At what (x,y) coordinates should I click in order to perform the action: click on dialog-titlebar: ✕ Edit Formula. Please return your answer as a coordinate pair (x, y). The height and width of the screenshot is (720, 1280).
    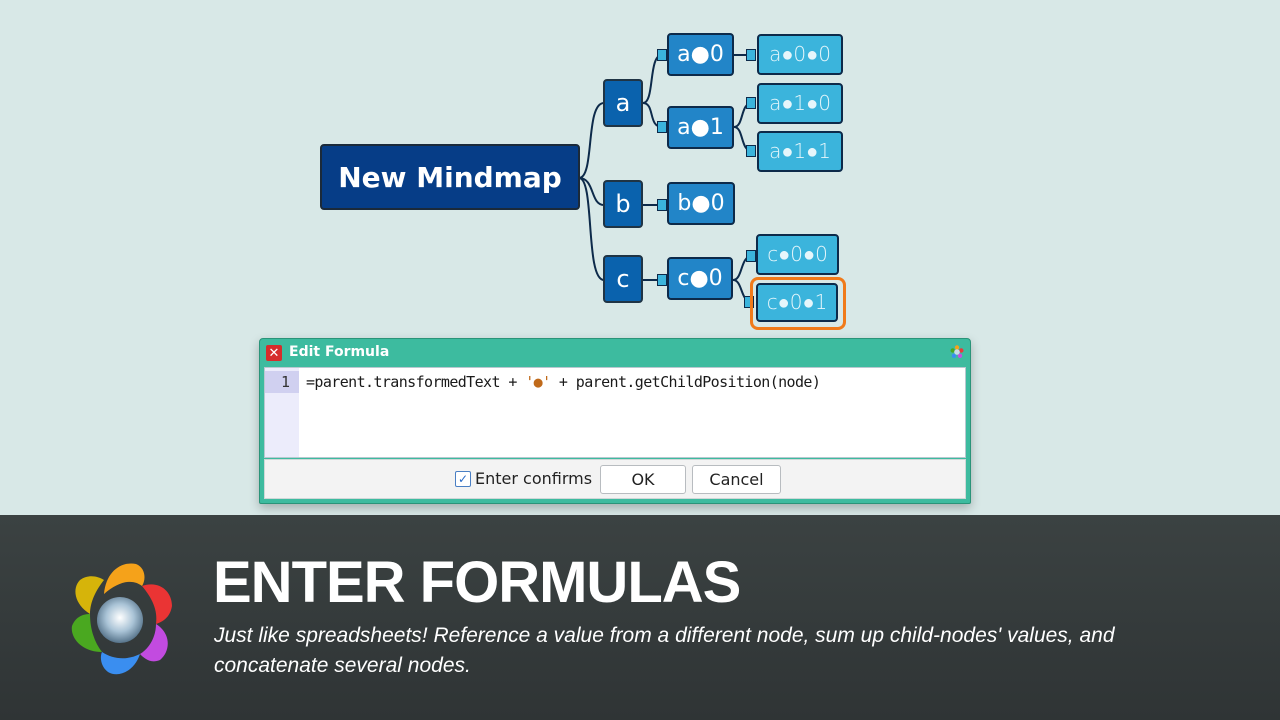
    Looking at the image, I should click on (615, 353).